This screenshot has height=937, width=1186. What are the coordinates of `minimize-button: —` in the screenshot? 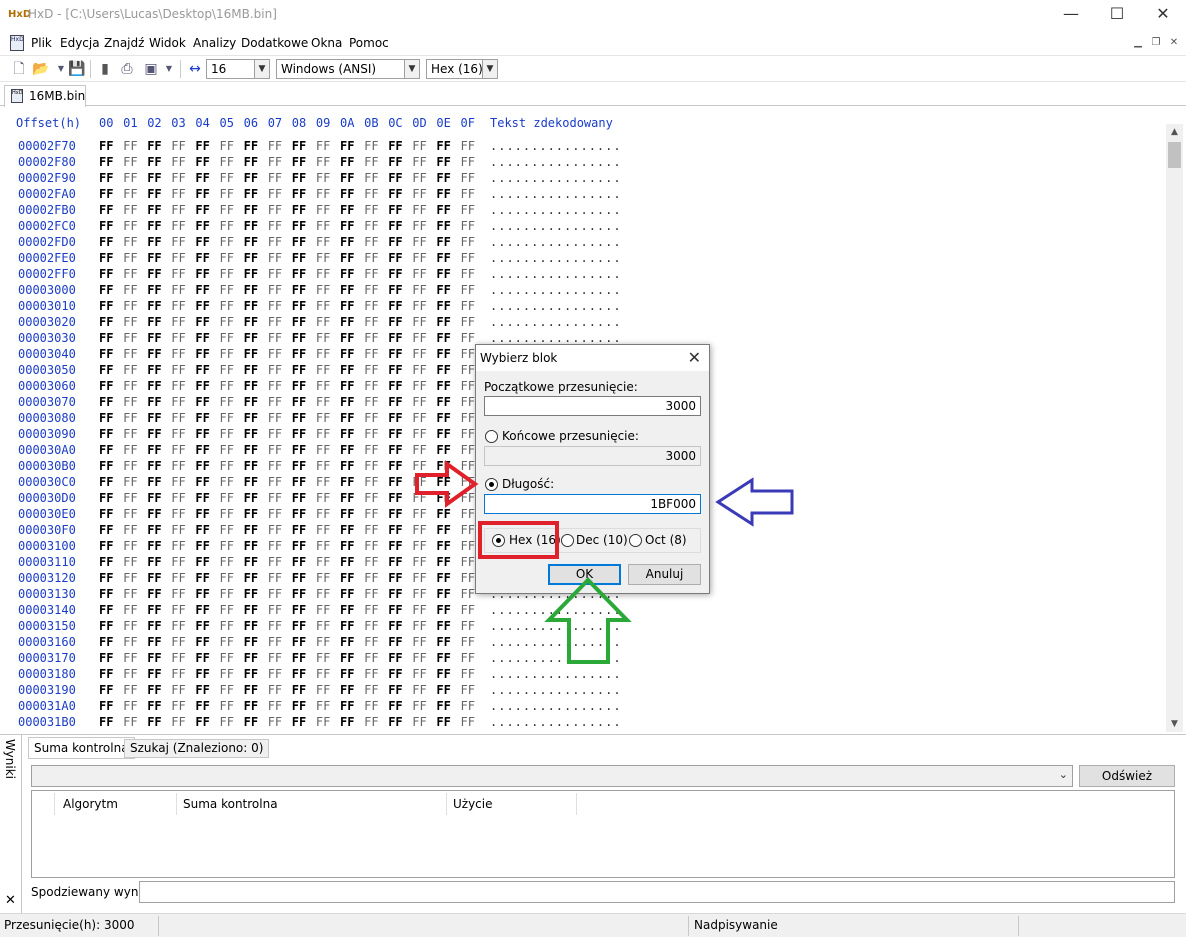 It's located at (1071, 15).